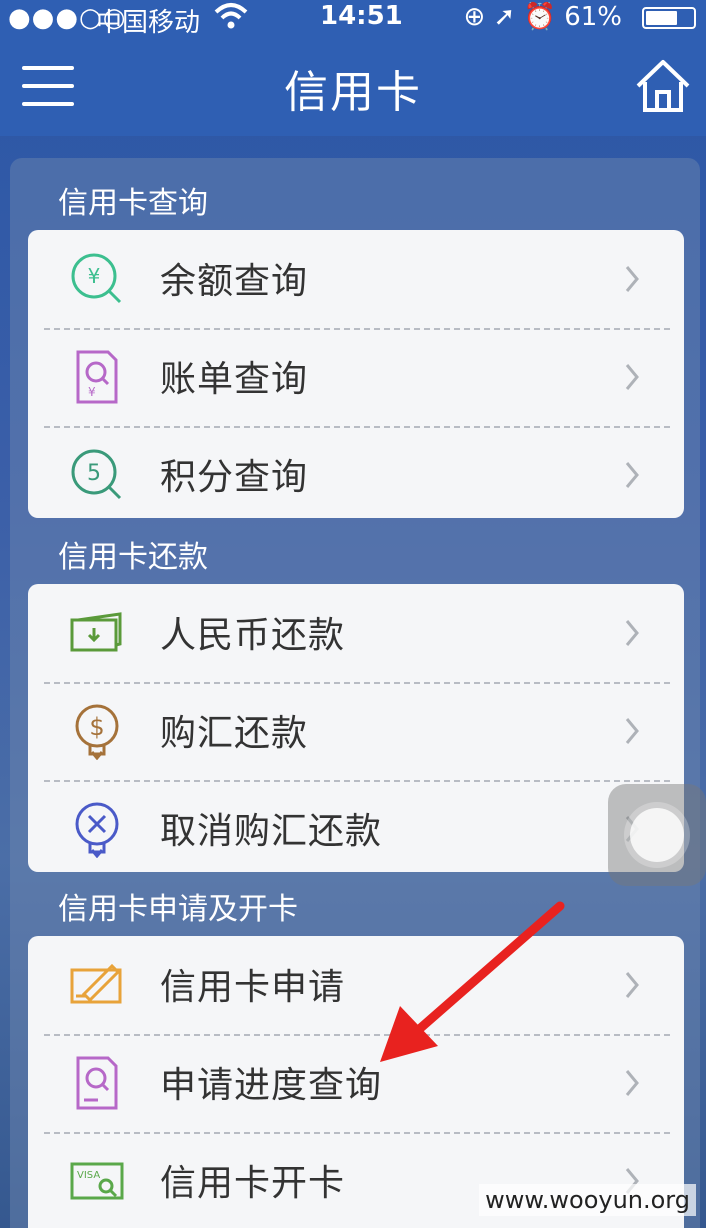 This screenshot has height=1228, width=706. What do you see at coordinates (133, 557) in the screenshot?
I see `section-title-repay: 信用卡还款` at bounding box center [133, 557].